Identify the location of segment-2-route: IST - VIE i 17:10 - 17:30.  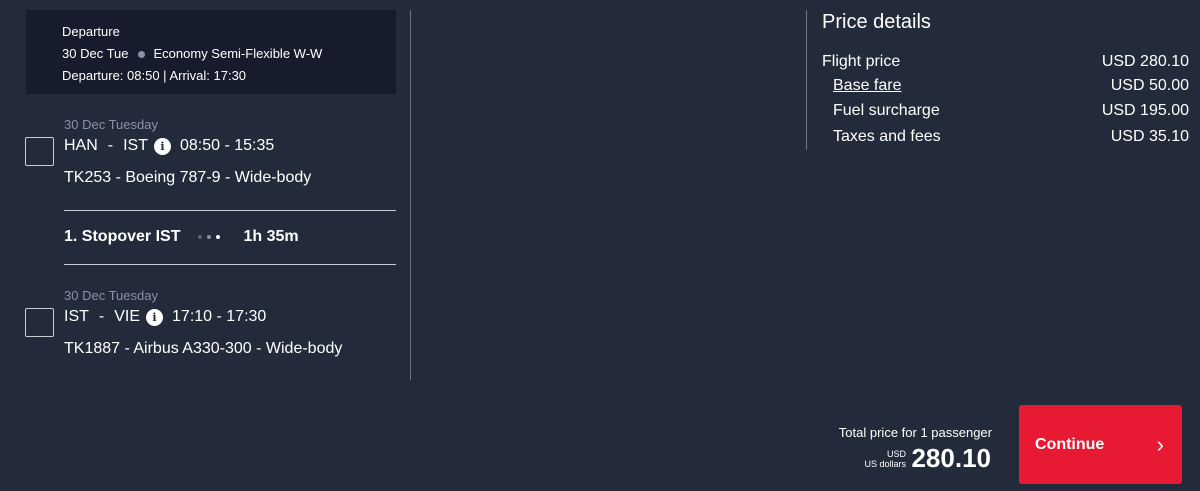
(165, 317).